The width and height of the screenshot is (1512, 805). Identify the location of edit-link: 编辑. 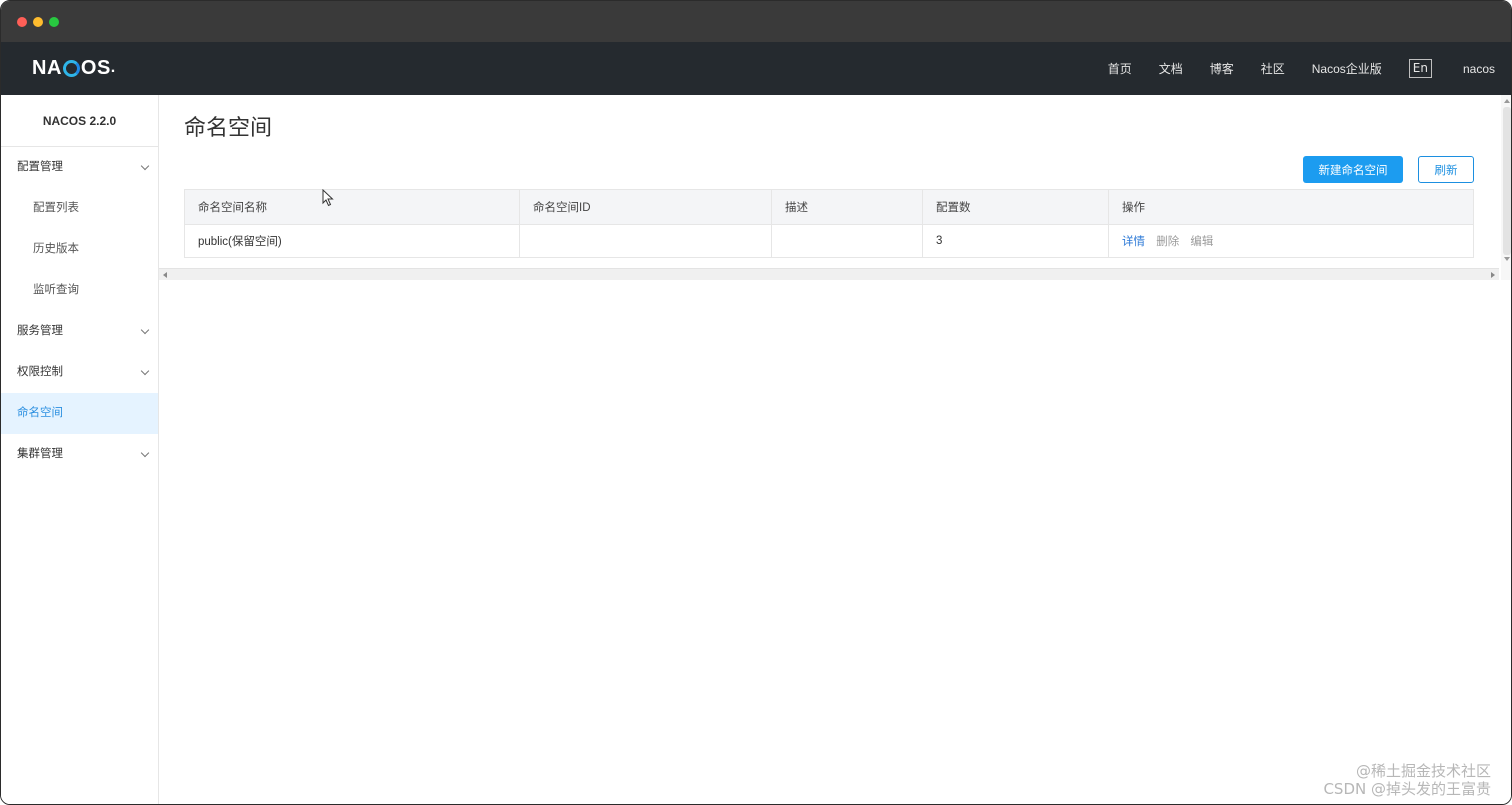
(1201, 242).